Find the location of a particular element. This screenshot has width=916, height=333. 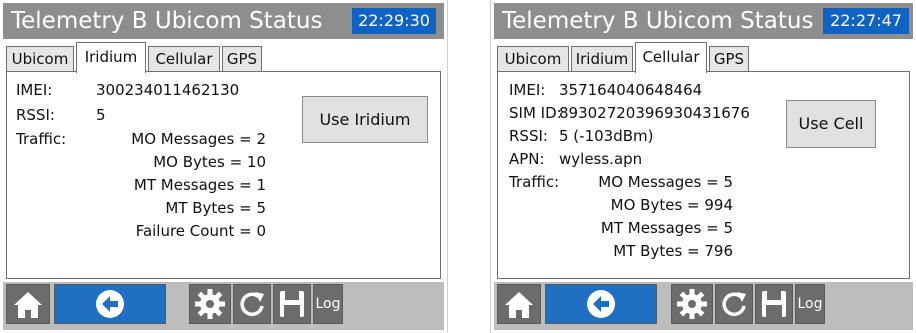

title-bar: Telemetry B Ubicom Status 22:27:47 is located at coordinates (703, 21).